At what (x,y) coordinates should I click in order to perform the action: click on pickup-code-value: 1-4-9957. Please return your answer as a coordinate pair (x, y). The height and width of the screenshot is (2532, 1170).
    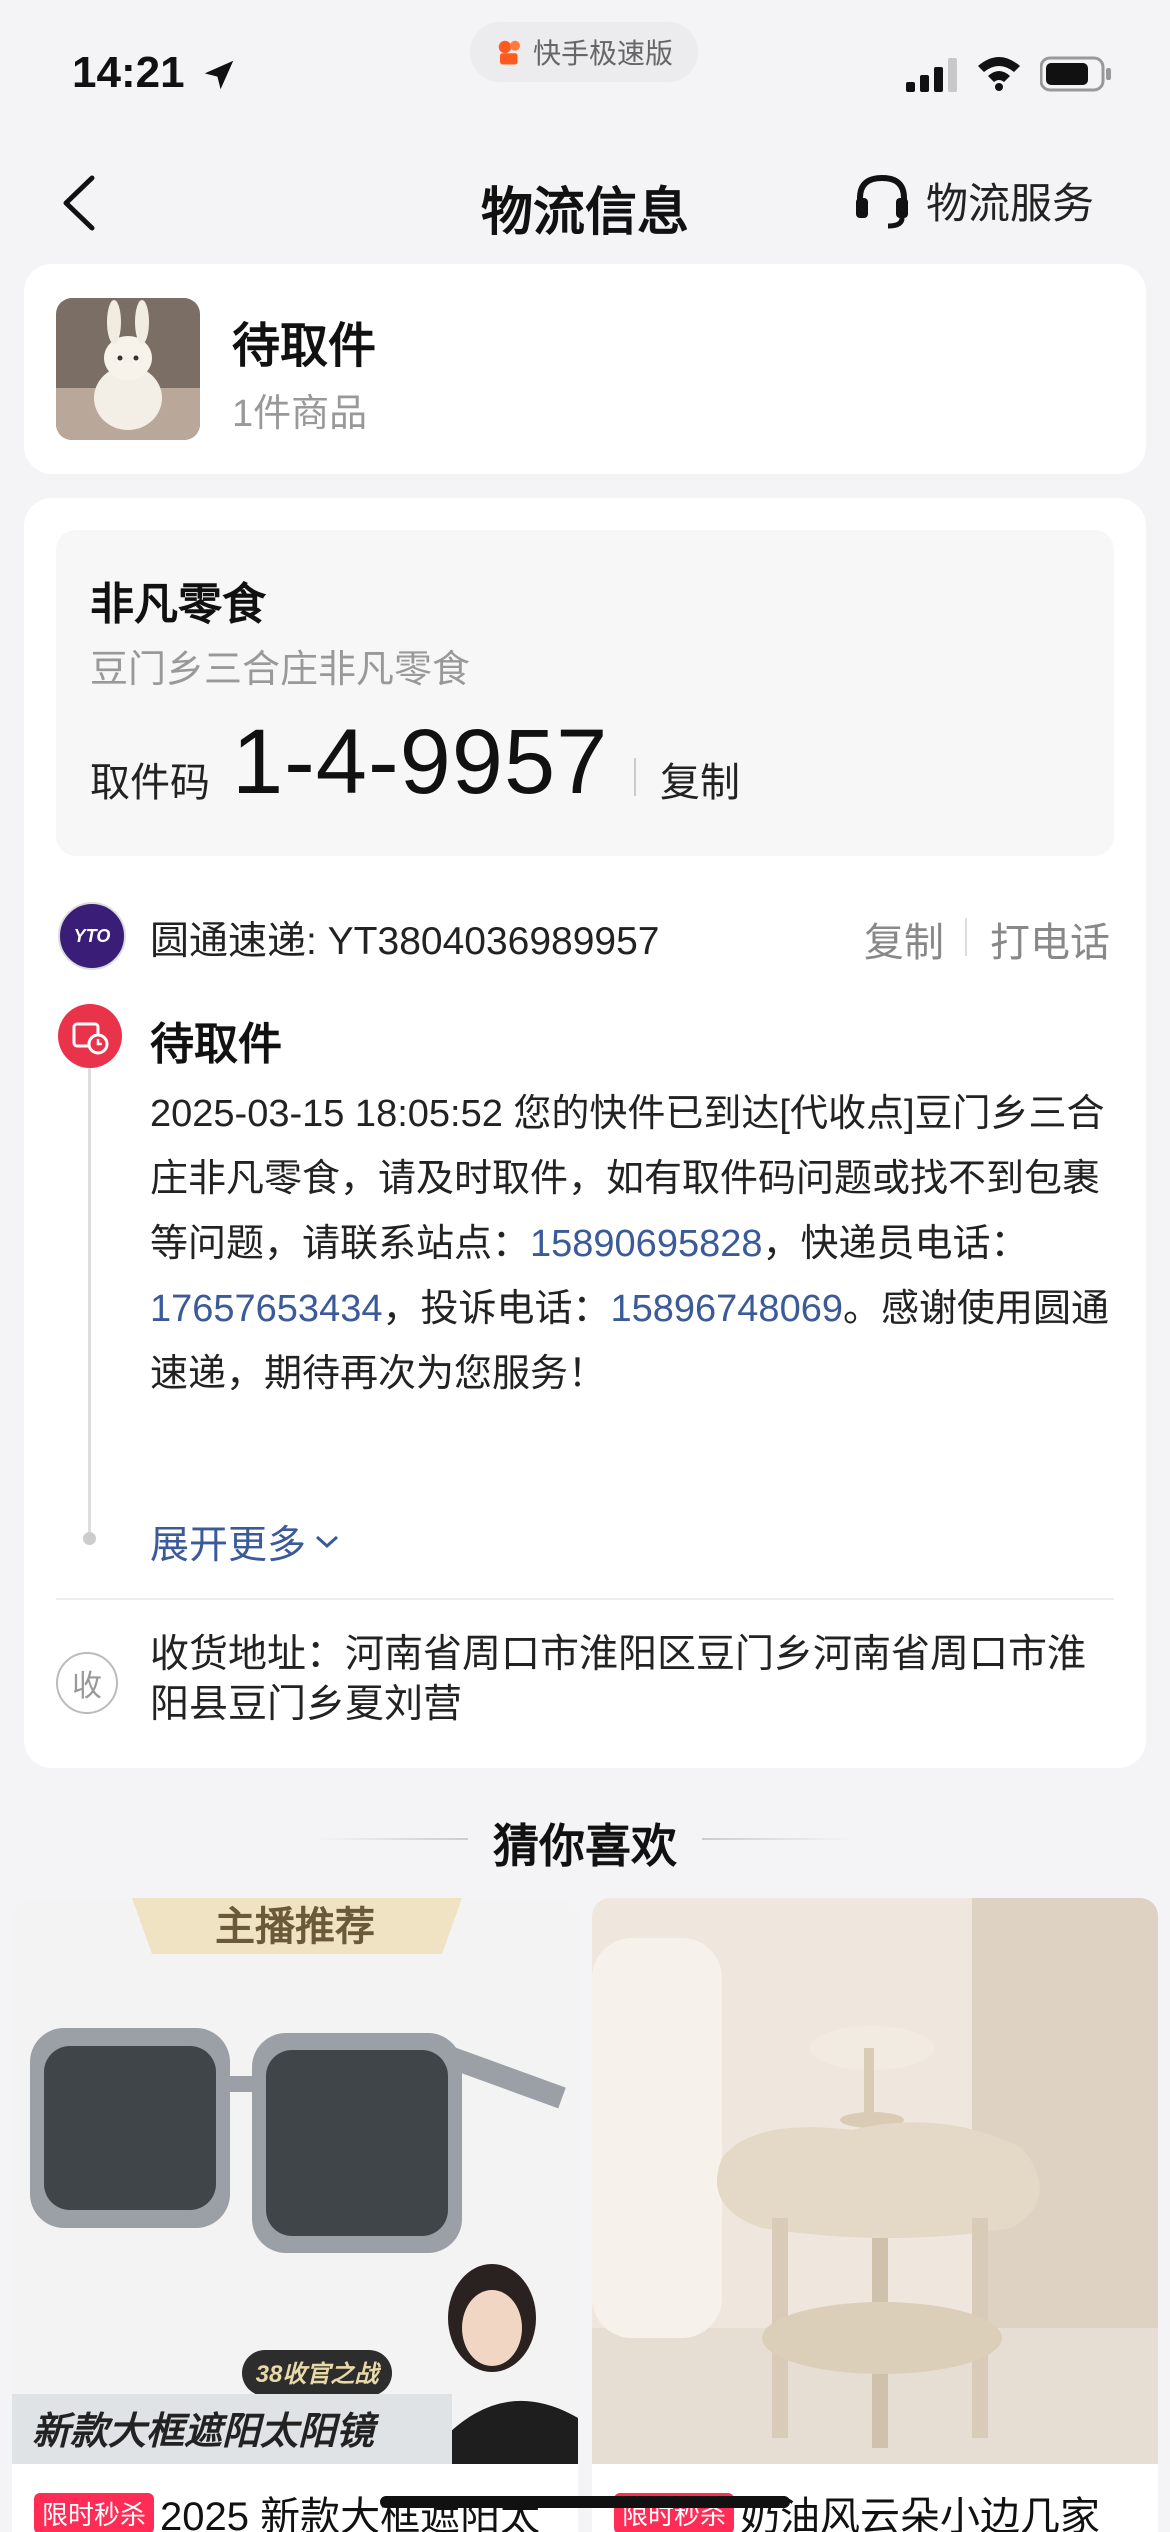
    Looking at the image, I should click on (420, 762).